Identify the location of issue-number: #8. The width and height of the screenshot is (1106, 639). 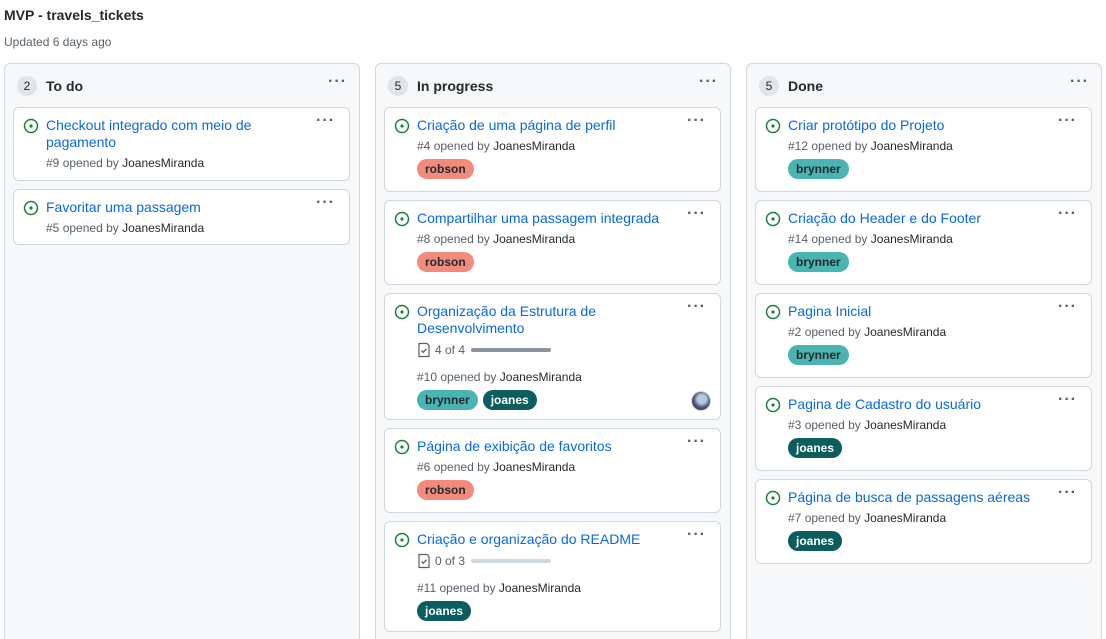
(424, 239).